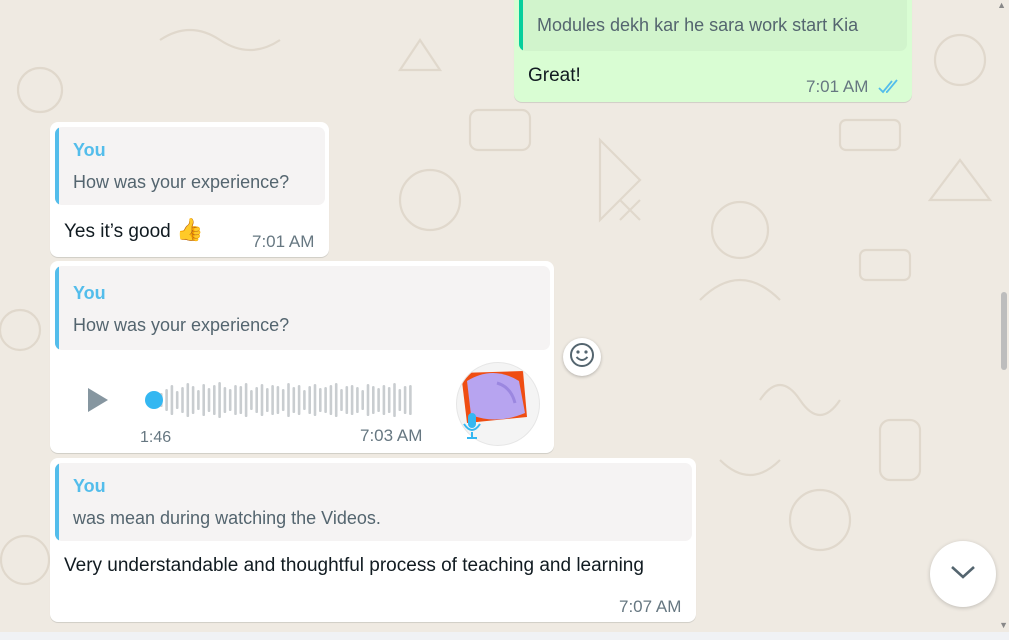 The image size is (1009, 640). Describe the element at coordinates (373, 502) in the screenshot. I see `quoted-message: You was mean during watching the Videos.` at that location.